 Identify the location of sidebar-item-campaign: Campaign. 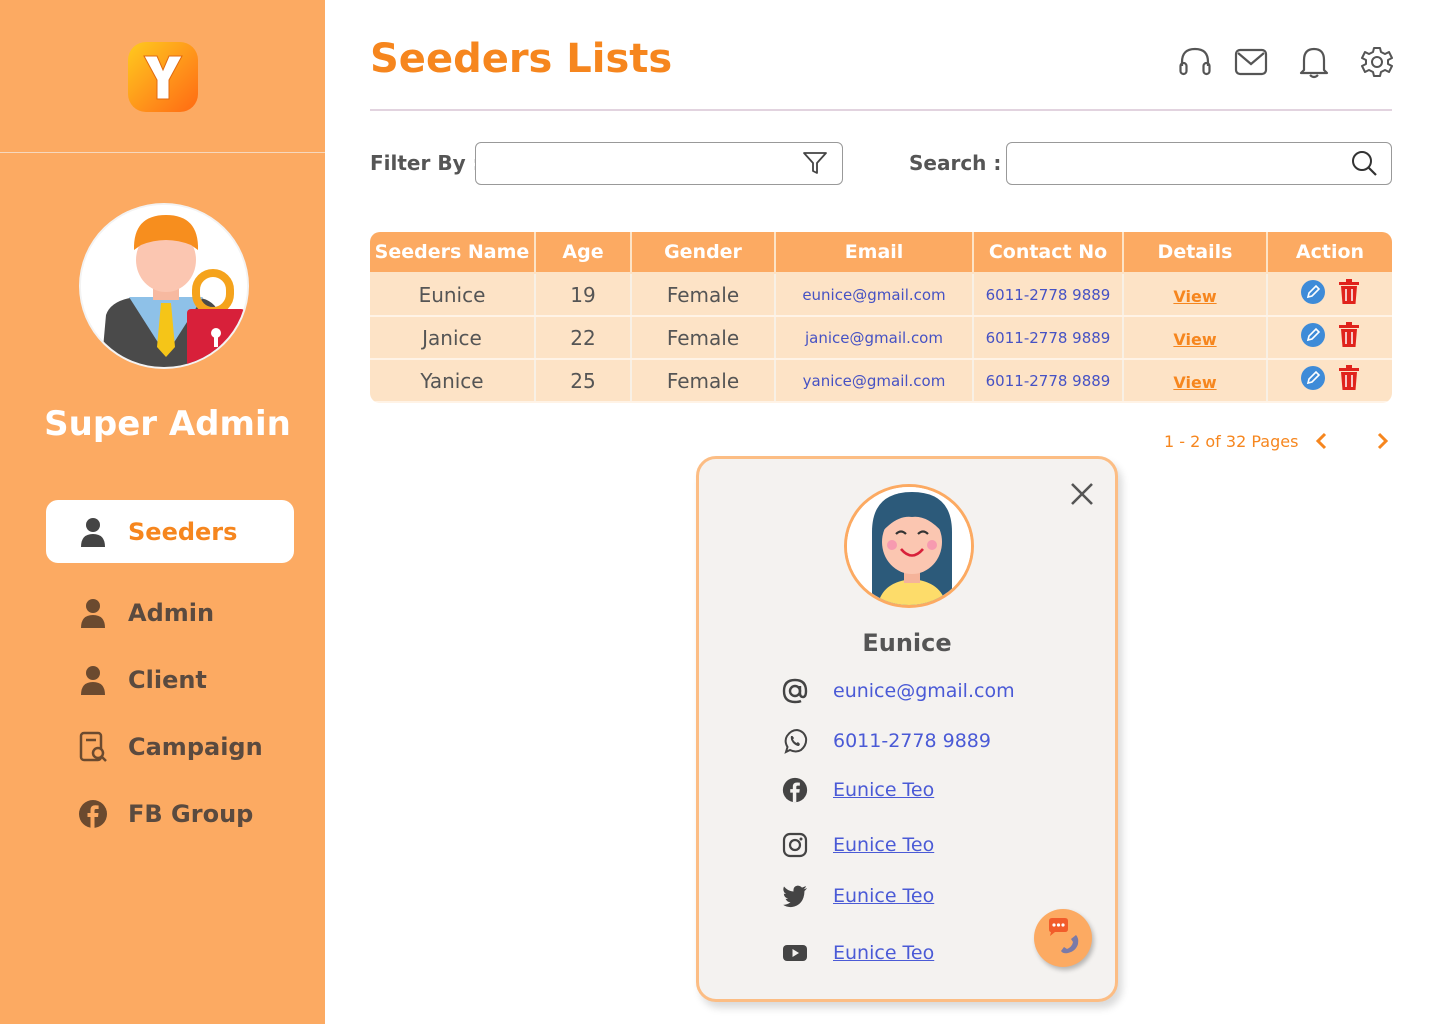
(170, 746).